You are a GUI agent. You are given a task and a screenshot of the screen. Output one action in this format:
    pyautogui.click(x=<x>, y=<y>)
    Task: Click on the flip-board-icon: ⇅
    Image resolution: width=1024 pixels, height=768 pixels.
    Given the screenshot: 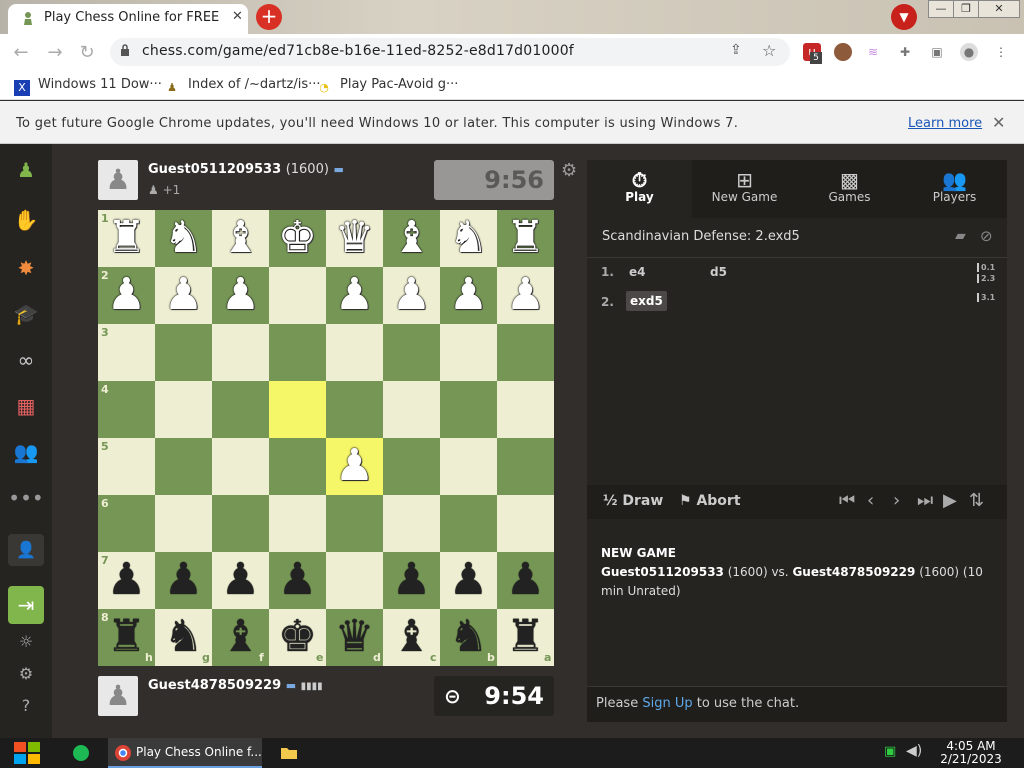 What is the action you would take?
    pyautogui.click(x=976, y=500)
    